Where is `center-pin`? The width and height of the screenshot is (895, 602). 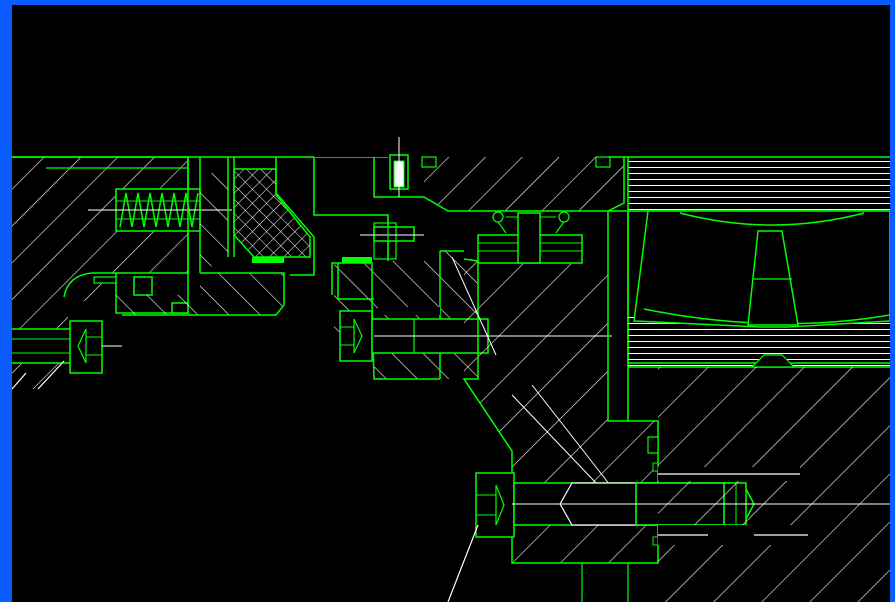 center-pin is located at coordinates (392, 238).